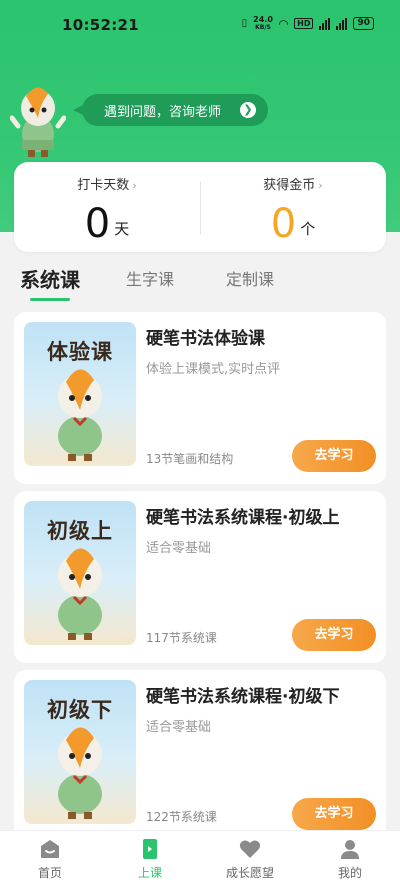 Image resolution: width=400 pixels, height=888 pixels. I want to click on checkin-days-stat: 打卡天数 › 0 天, so click(107, 210).